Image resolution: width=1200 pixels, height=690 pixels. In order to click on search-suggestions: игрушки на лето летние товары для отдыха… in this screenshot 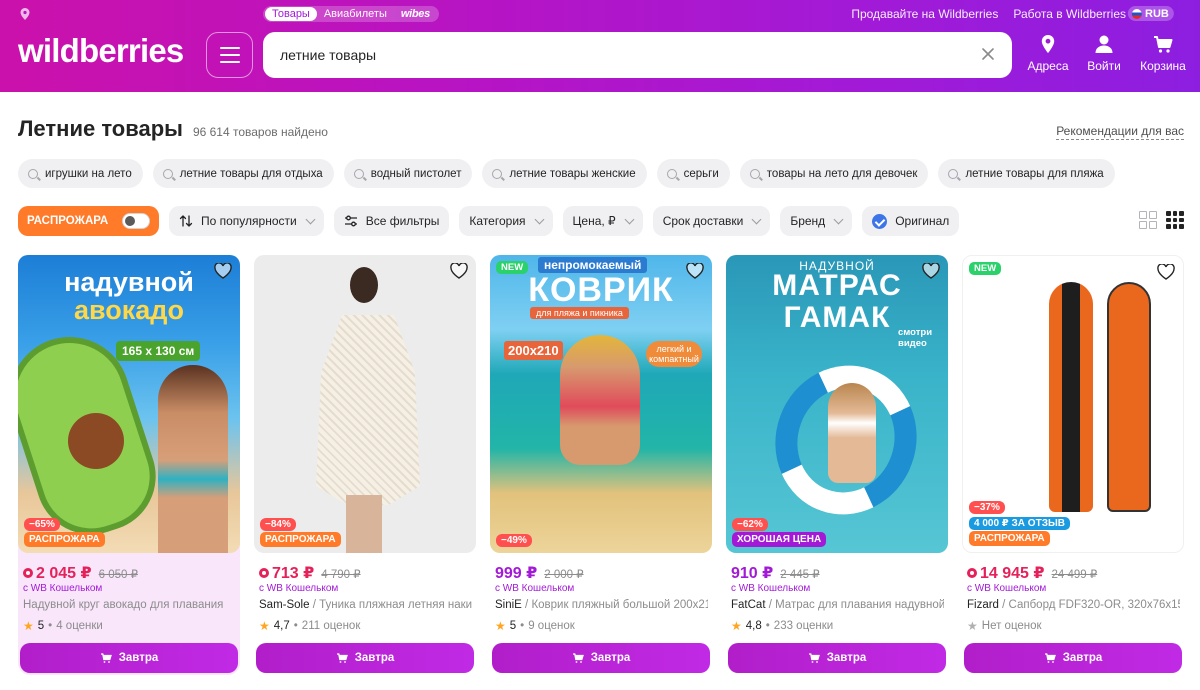, I will do `click(566, 173)`.